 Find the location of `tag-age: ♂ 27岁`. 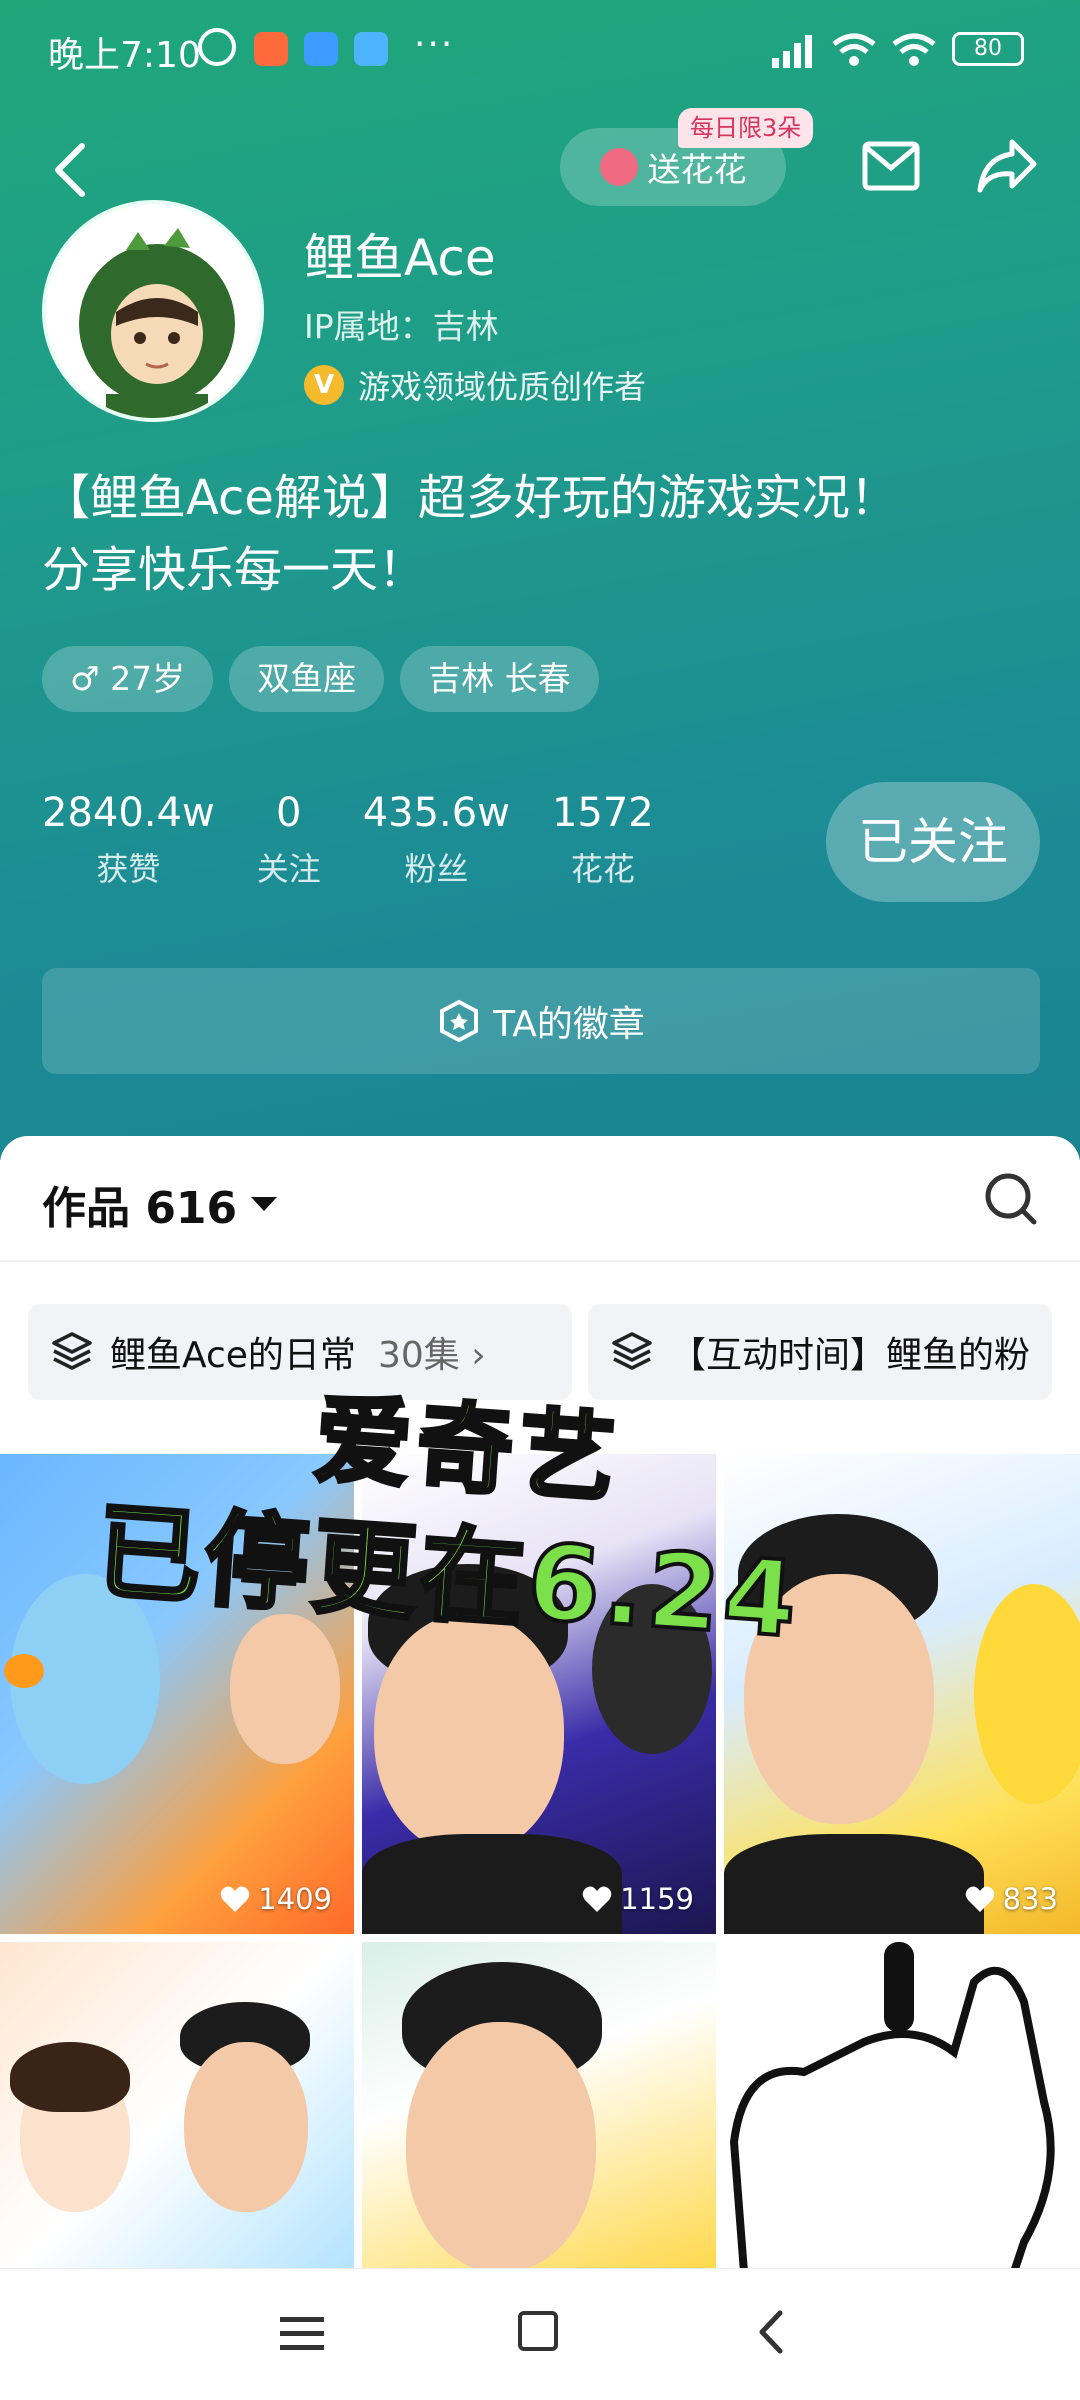

tag-age: ♂ 27岁 is located at coordinates (128, 679).